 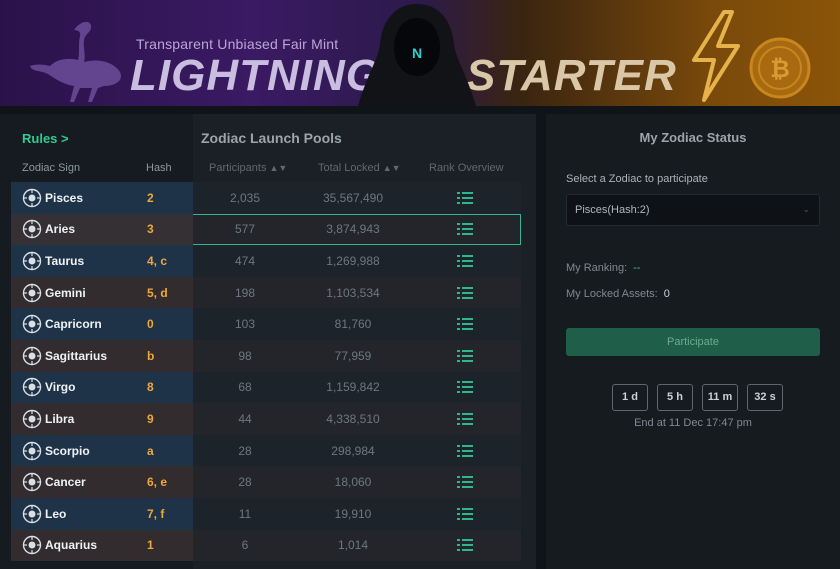 I want to click on sign-hash: 0, so click(x=150, y=324).